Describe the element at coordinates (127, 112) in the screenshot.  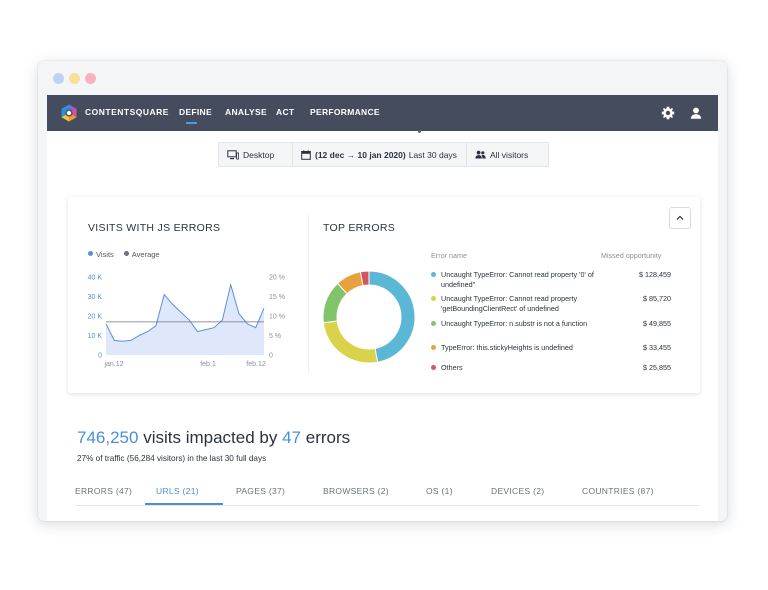
I see `brand-name: CONTENTSQUARE` at that location.